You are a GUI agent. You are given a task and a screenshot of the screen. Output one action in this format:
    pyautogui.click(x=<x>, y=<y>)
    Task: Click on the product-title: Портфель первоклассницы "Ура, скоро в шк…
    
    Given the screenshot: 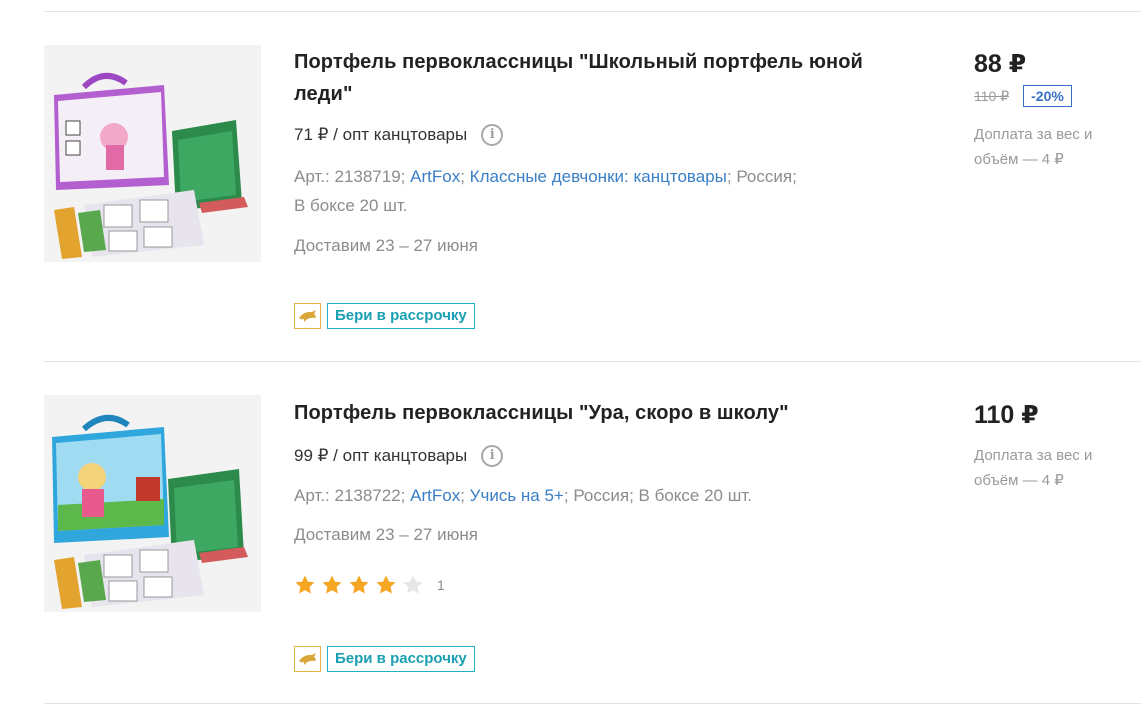 What is the action you would take?
    pyautogui.click(x=584, y=413)
    